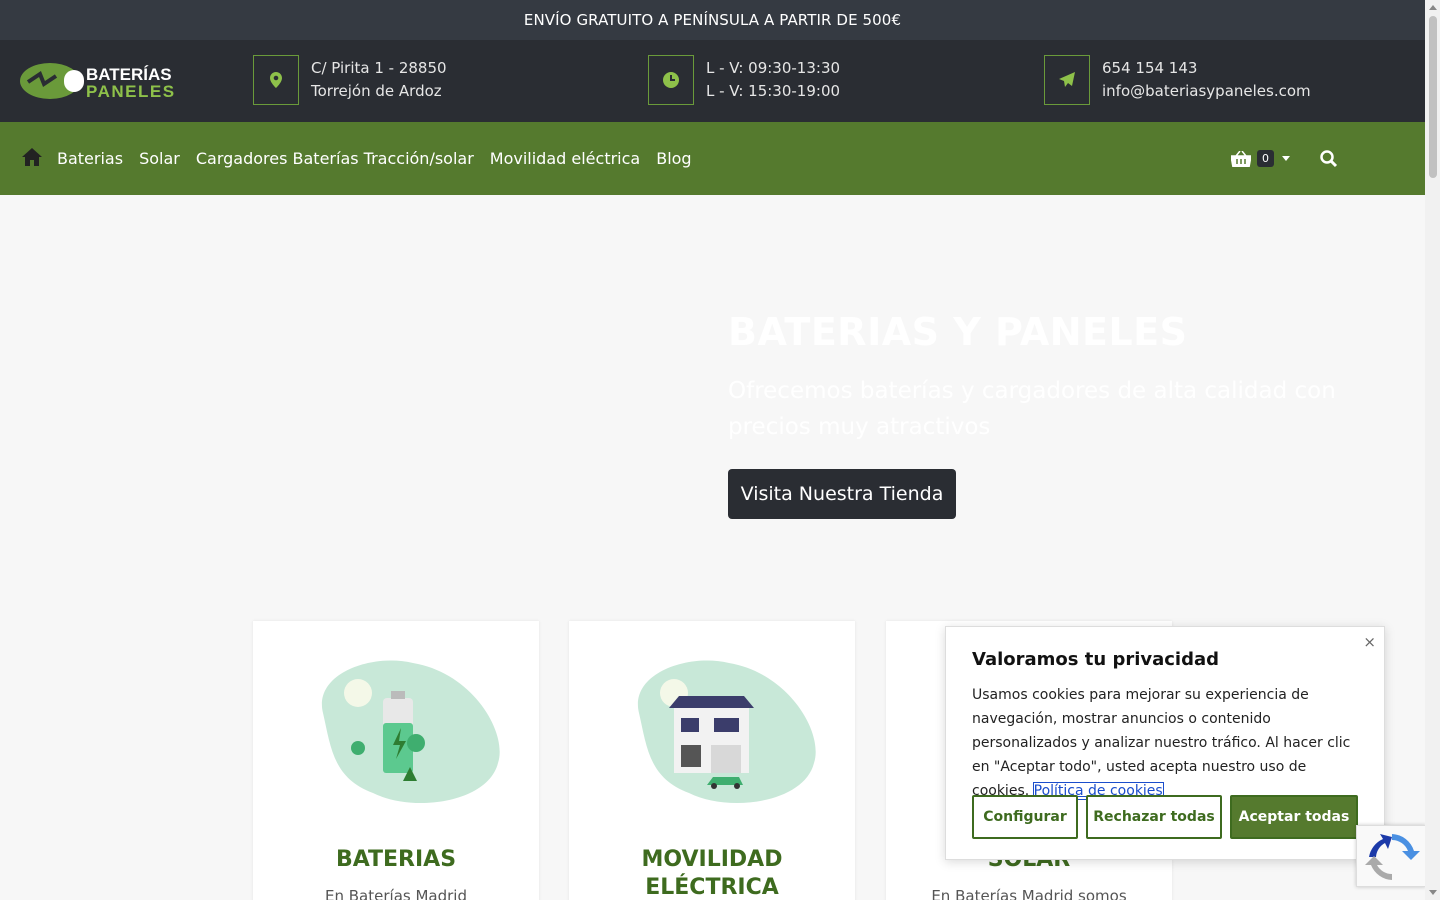  I want to click on nav-item-movilidad: Movilidad eléctrica, so click(565, 158).